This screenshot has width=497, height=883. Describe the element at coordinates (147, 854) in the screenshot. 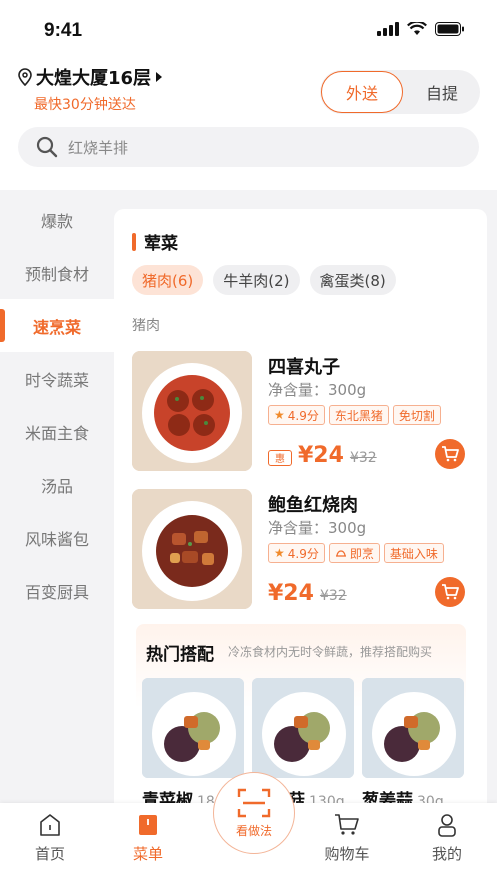

I see `tab-label: 菜单` at that location.